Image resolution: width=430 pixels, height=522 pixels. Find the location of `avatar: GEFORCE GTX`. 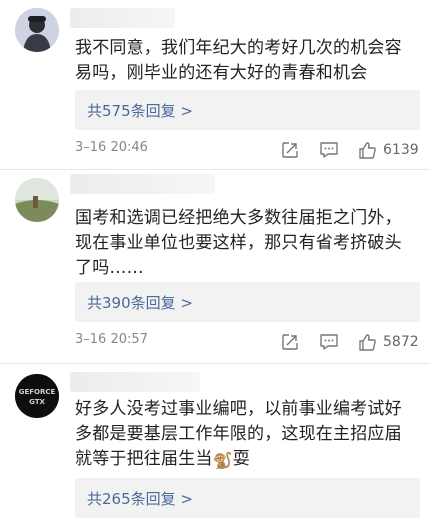

avatar: GEFORCE GTX is located at coordinates (37, 396).